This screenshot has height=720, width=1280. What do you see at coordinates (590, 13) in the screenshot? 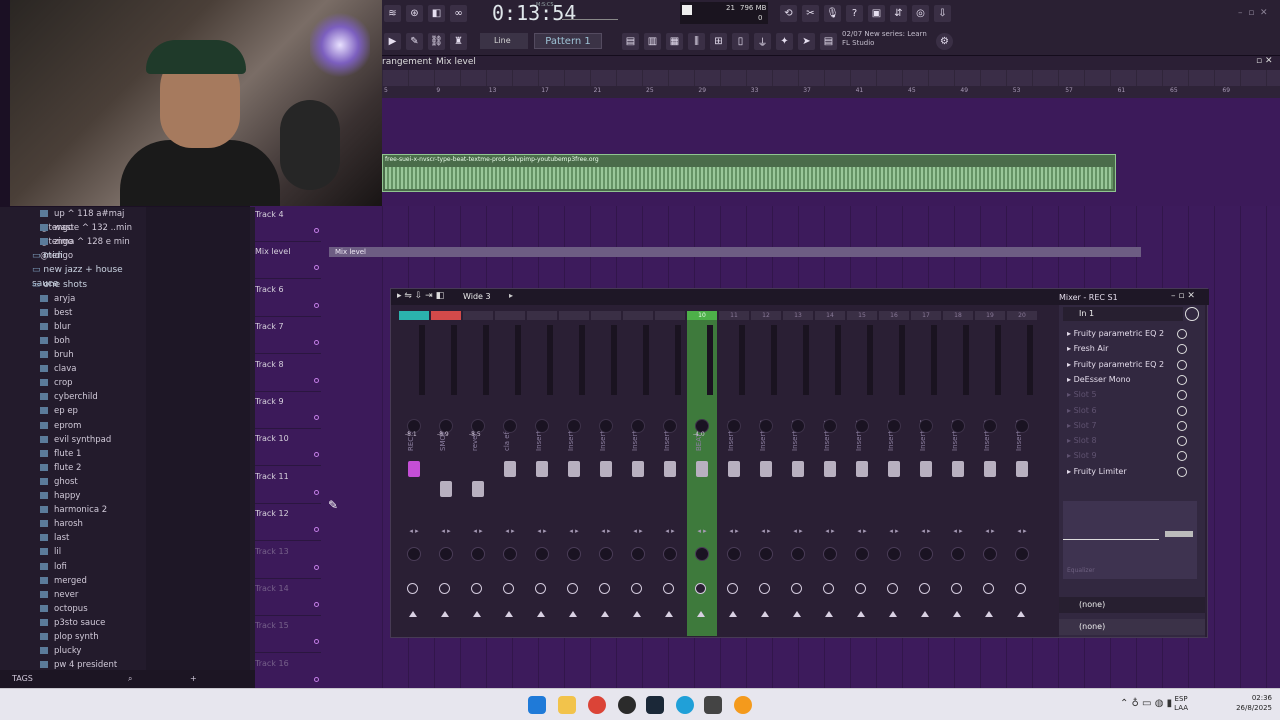
I see `master-pitch` at bounding box center [590, 13].